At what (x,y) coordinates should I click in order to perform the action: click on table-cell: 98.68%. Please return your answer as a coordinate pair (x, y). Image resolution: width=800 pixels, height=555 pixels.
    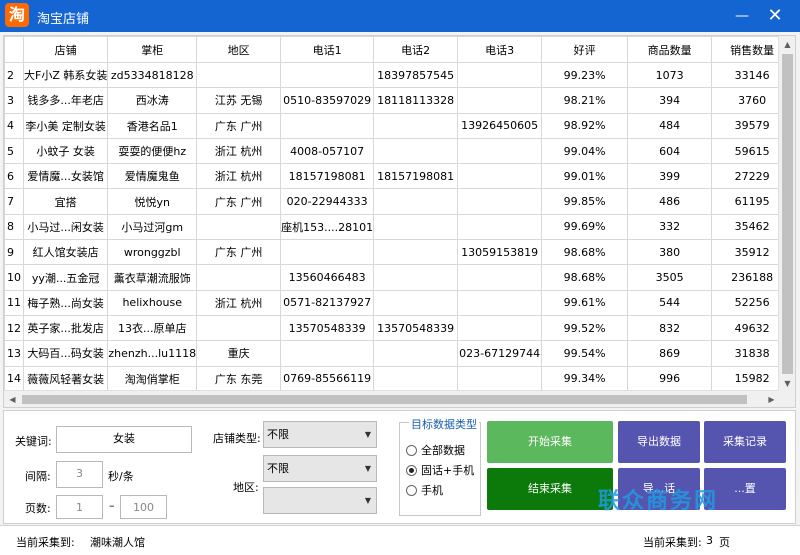
    Looking at the image, I should click on (585, 277).